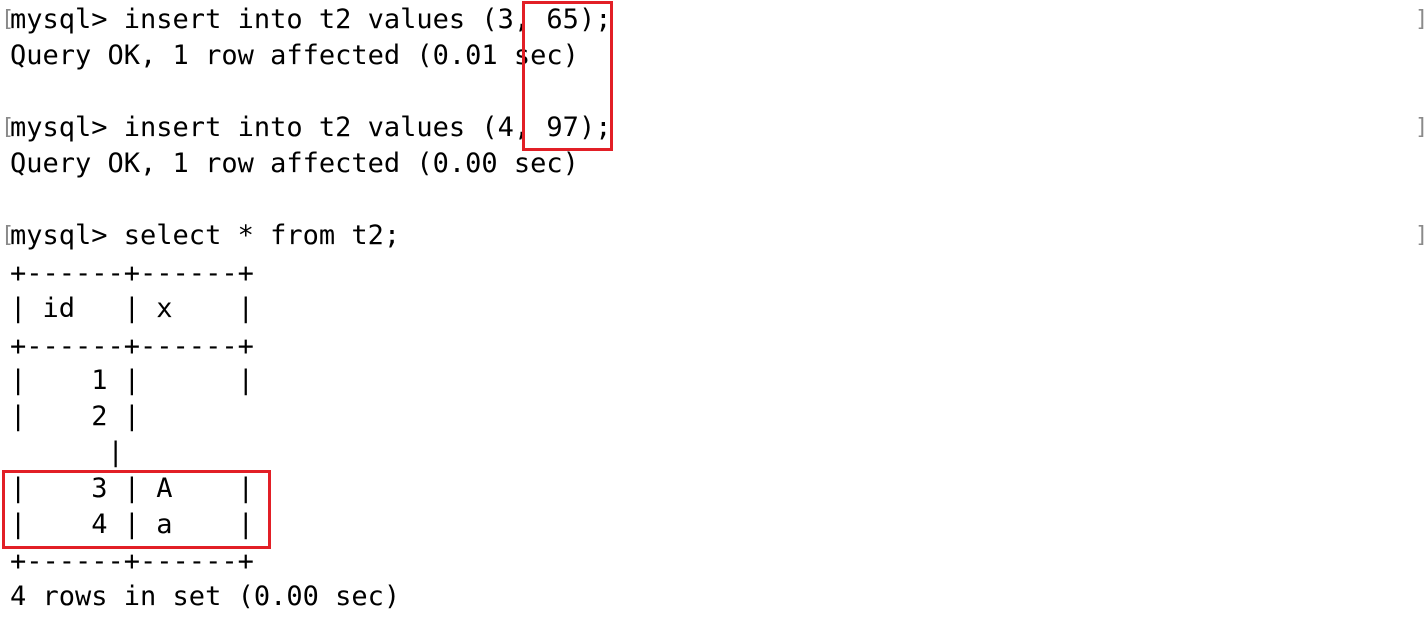  What do you see at coordinates (132, 308) in the screenshot?
I see `table-header-row: | id | x |` at bounding box center [132, 308].